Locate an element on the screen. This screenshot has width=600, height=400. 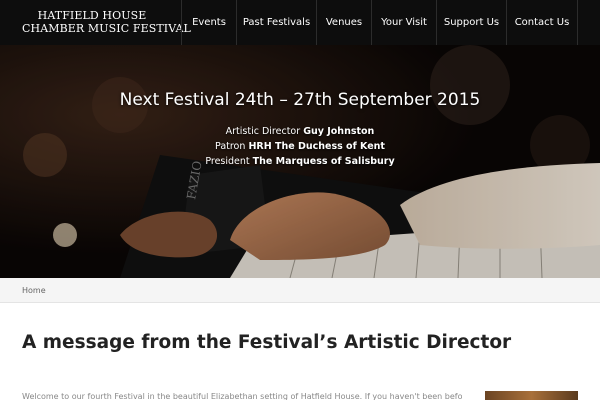
nav-item-past-festivals: Past Festivals is located at coordinates (276, 22).